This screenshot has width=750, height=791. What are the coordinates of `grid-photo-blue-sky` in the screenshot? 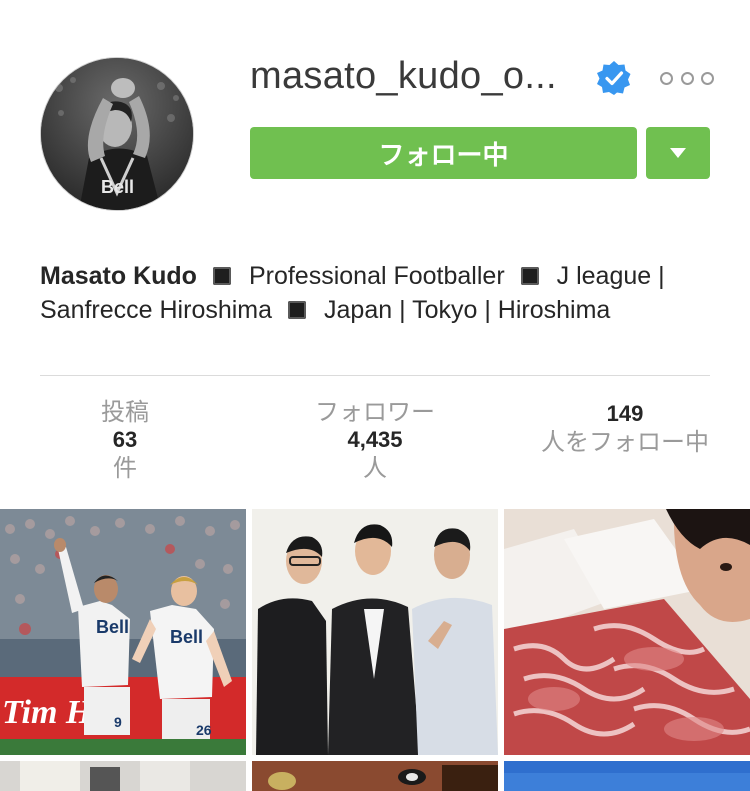 It's located at (627, 776).